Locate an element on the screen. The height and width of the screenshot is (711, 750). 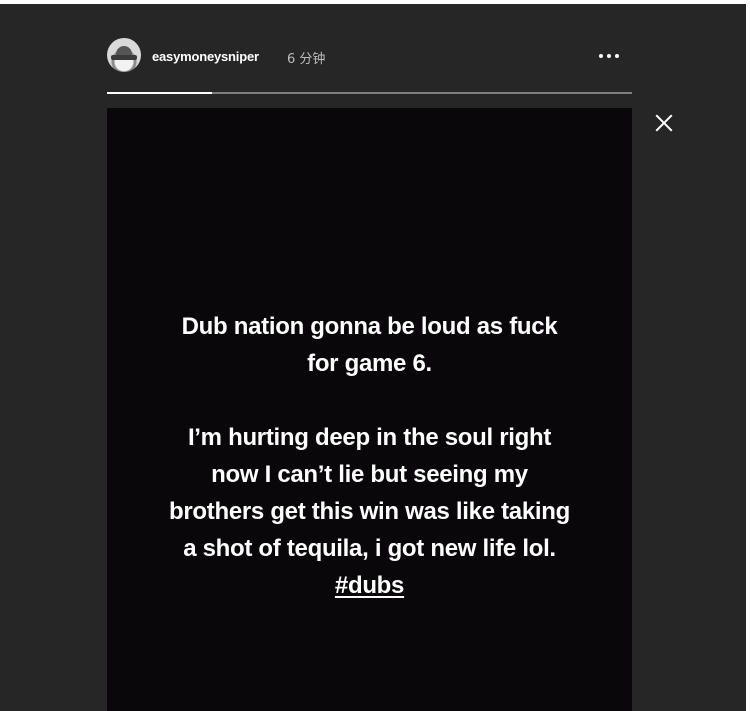
avatar is located at coordinates (124, 55).